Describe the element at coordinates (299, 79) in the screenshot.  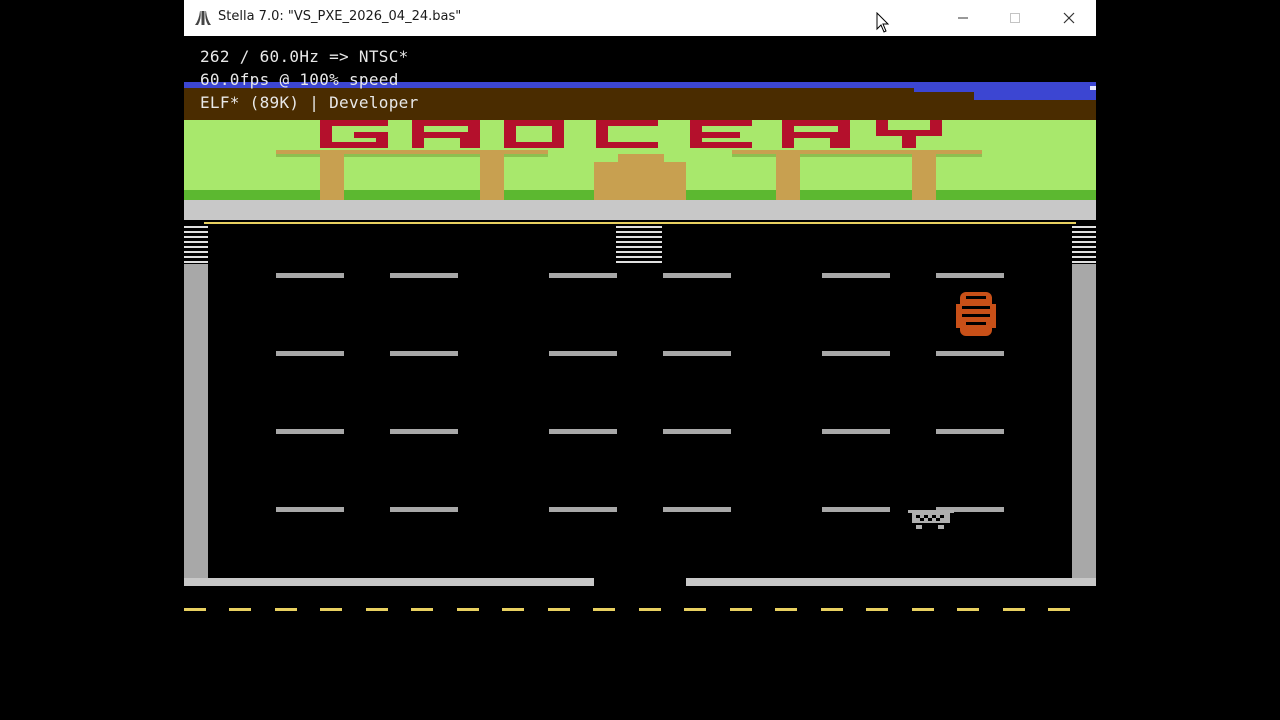
I see `osd-line-speed: 60.0fps @ 100% speed` at that location.